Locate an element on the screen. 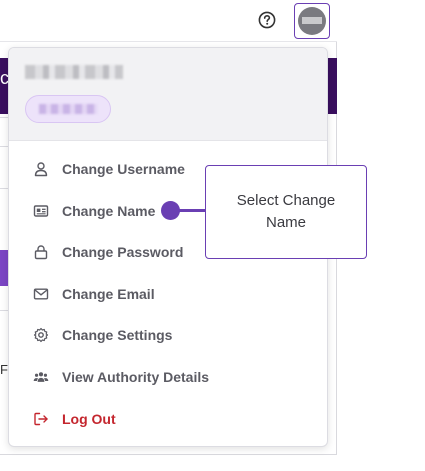 This screenshot has height=471, width=425. background-button is located at coordinates (4, 268).